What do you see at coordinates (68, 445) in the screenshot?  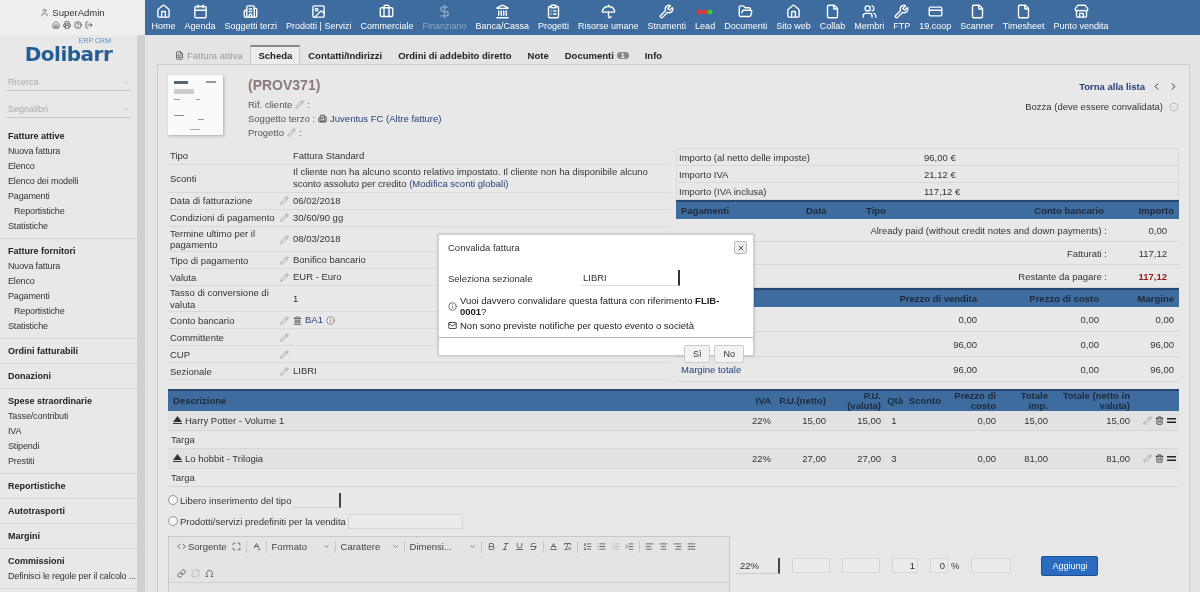 I see `menu-item: Stipendi` at bounding box center [68, 445].